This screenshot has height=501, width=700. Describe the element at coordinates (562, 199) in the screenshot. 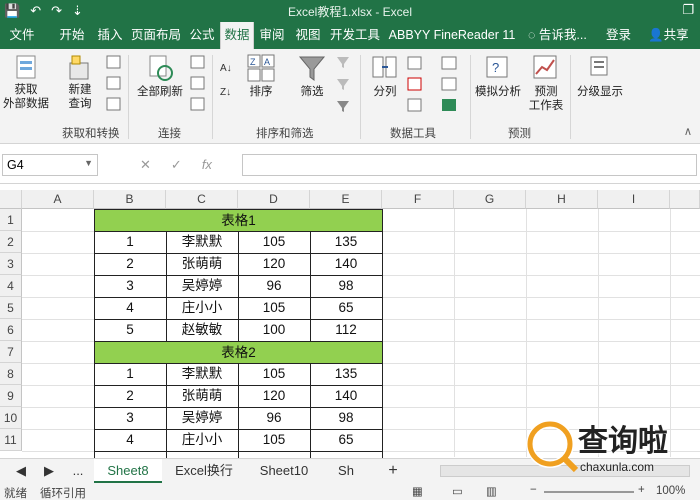

I see `column-header: H` at that location.